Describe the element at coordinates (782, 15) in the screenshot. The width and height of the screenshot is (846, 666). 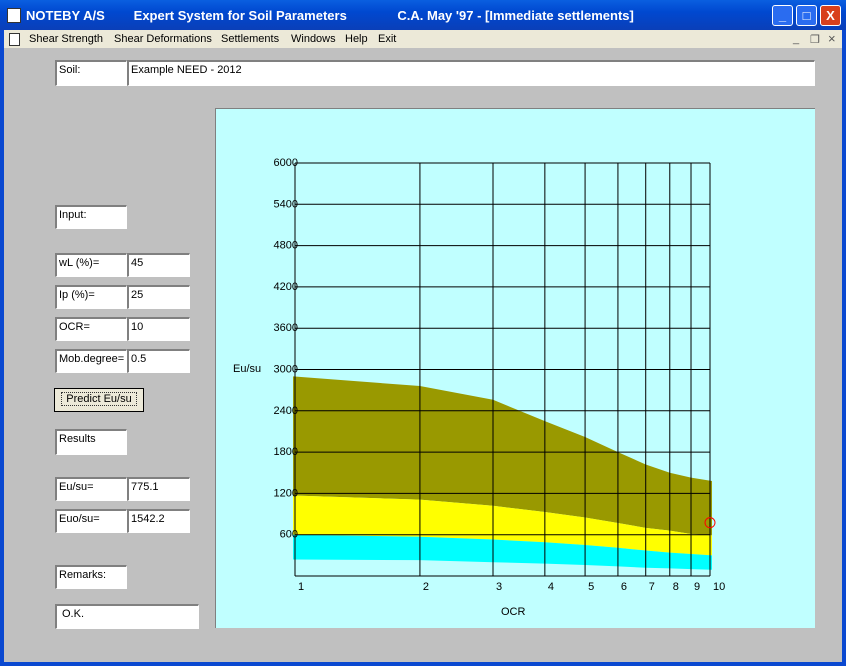
I see `minimize-button: _` at that location.